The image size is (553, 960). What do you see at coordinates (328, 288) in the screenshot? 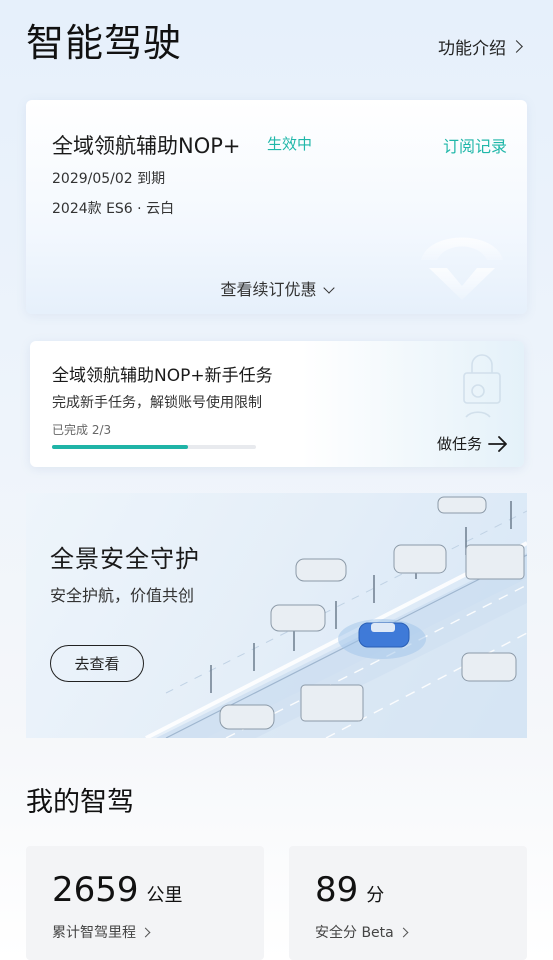
I see `chevron-down-icon` at bounding box center [328, 288].